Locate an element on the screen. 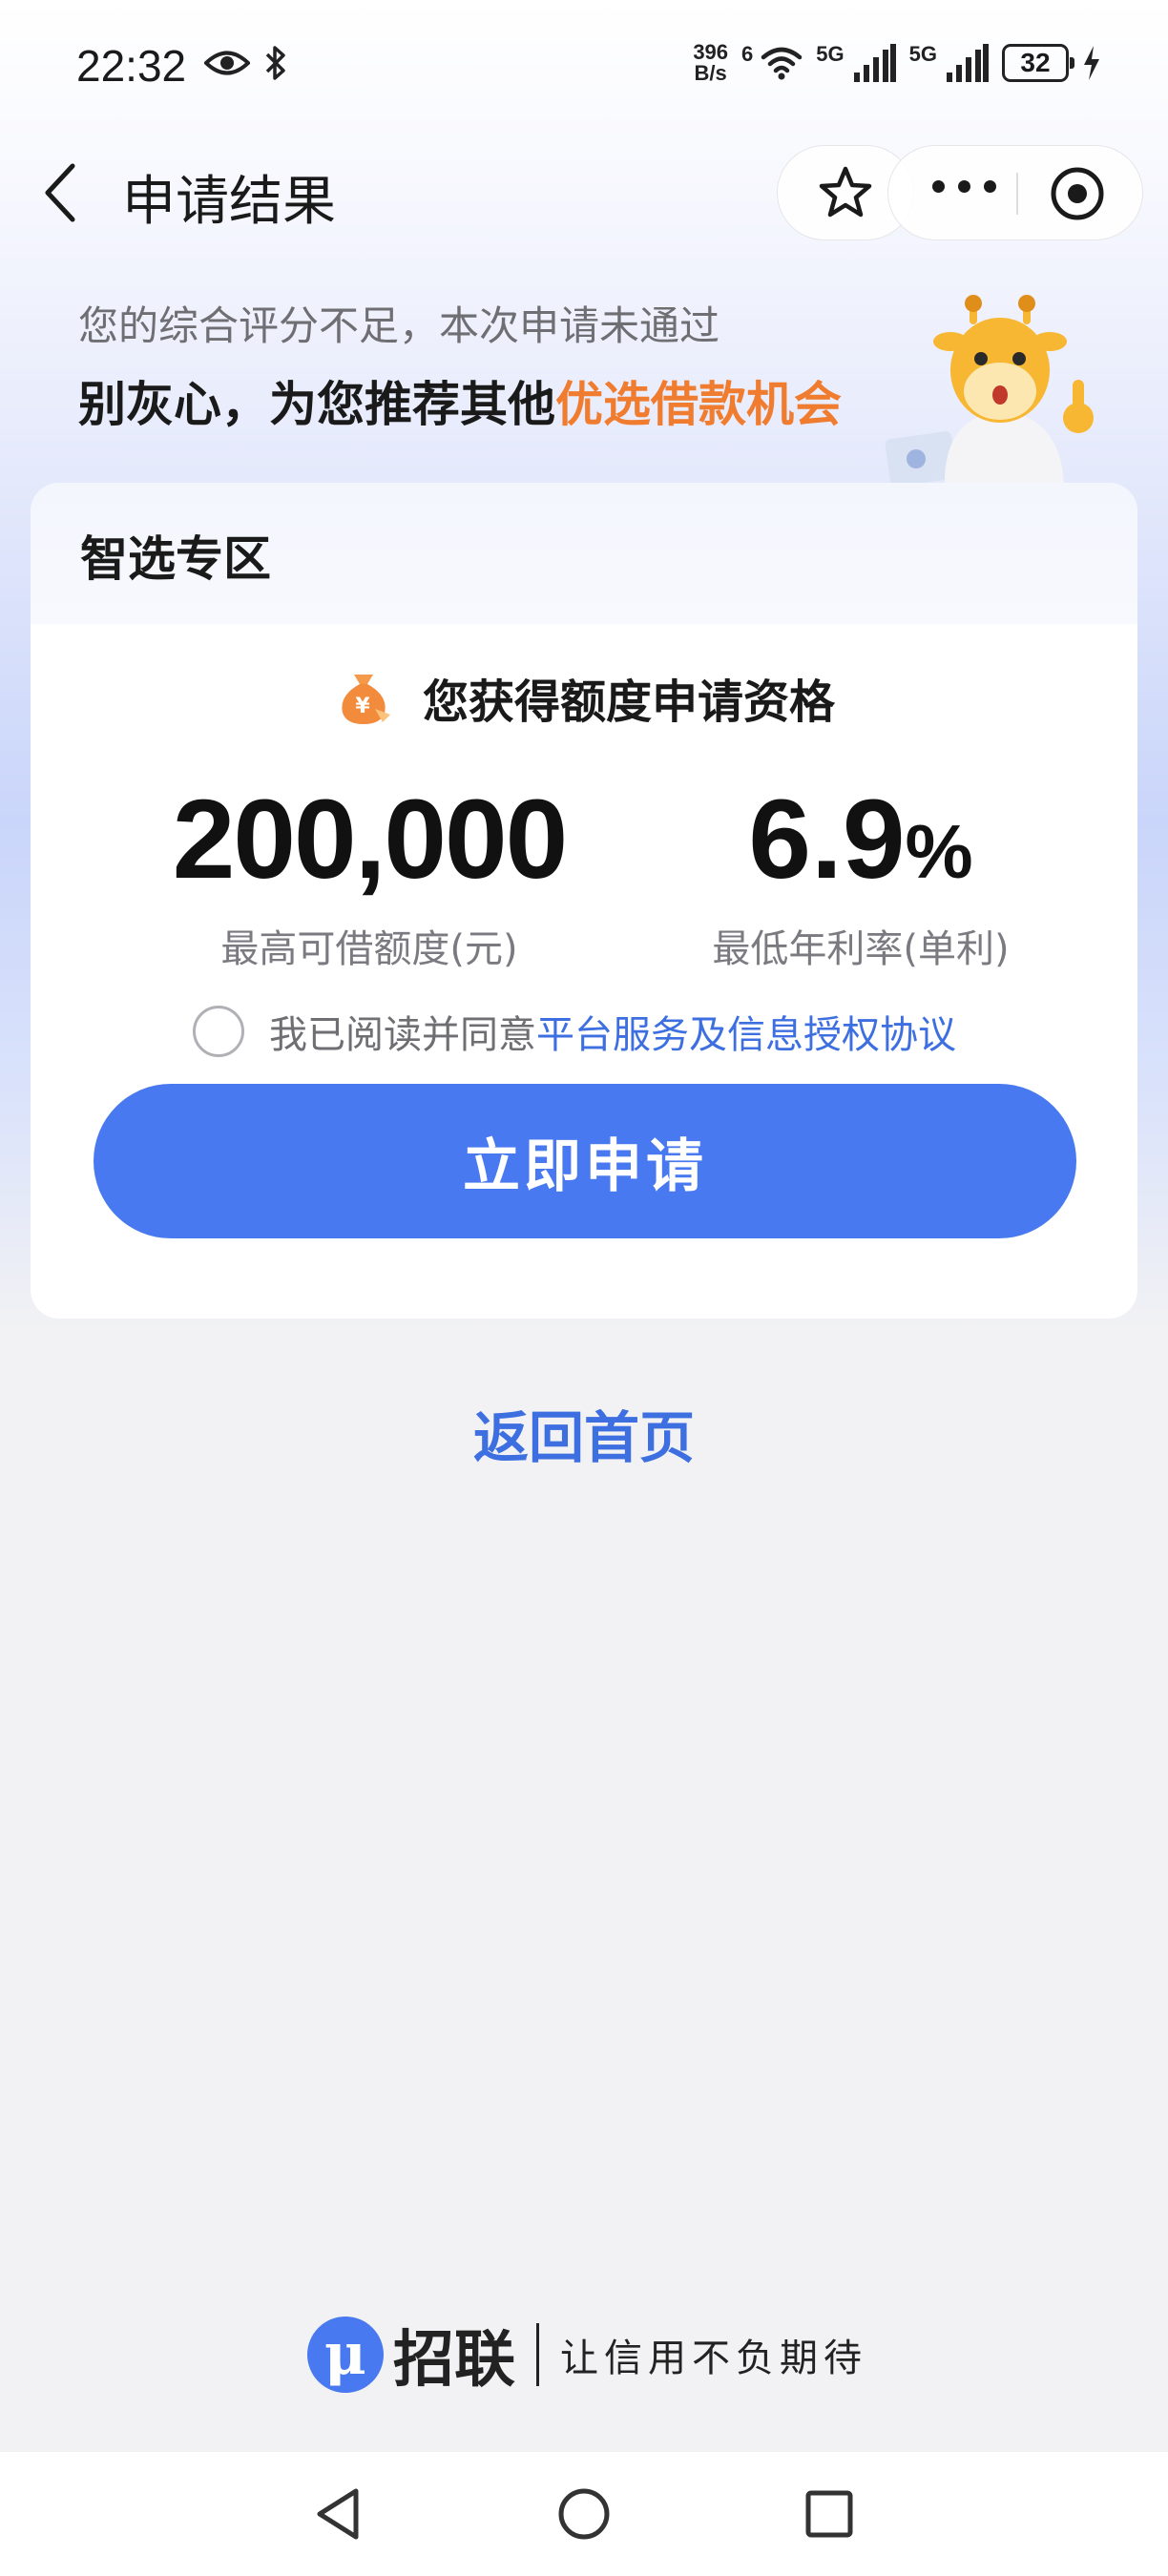 The width and height of the screenshot is (1168, 2576). back-button is located at coordinates (65, 192).